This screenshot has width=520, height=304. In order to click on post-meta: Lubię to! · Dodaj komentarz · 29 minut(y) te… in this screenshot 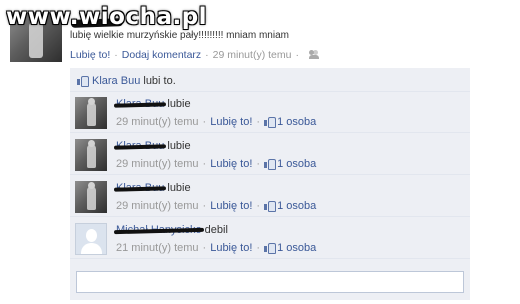, I will do `click(194, 55)`.